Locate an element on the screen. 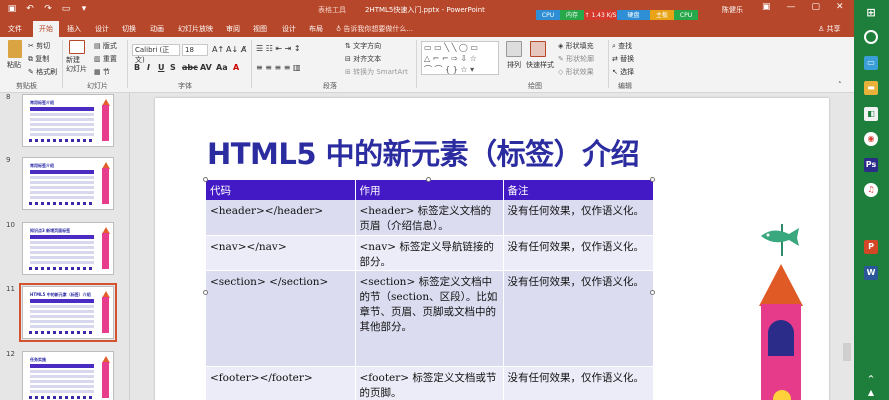  table-cell: <footer></footer> is located at coordinates (281, 383).